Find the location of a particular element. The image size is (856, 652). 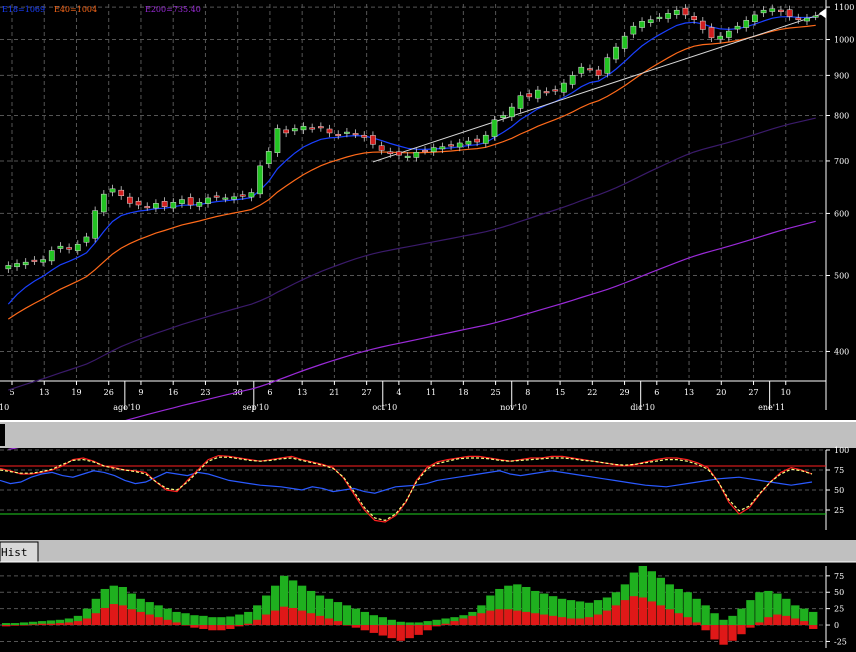

hist-y-tick-label: 50 is located at coordinates (839, 592).